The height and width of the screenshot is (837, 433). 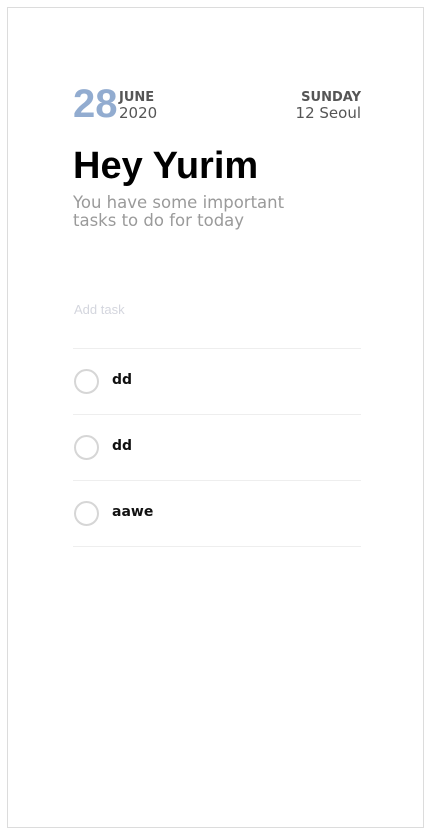 I want to click on city-label: 12 Seoul, so click(x=328, y=113).